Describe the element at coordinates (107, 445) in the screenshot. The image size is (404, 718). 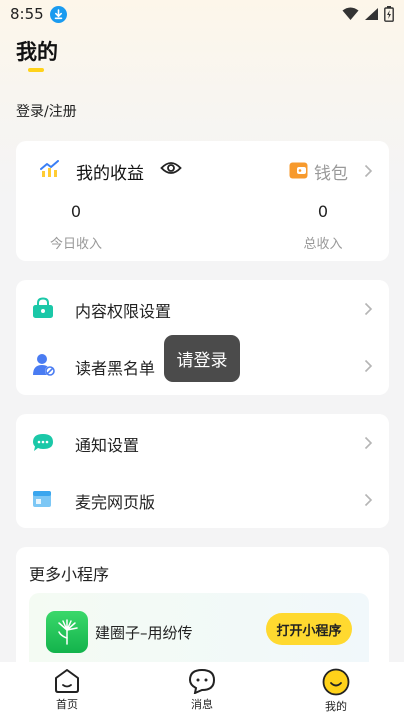
I see `menu-item-label: 通知设置` at that location.